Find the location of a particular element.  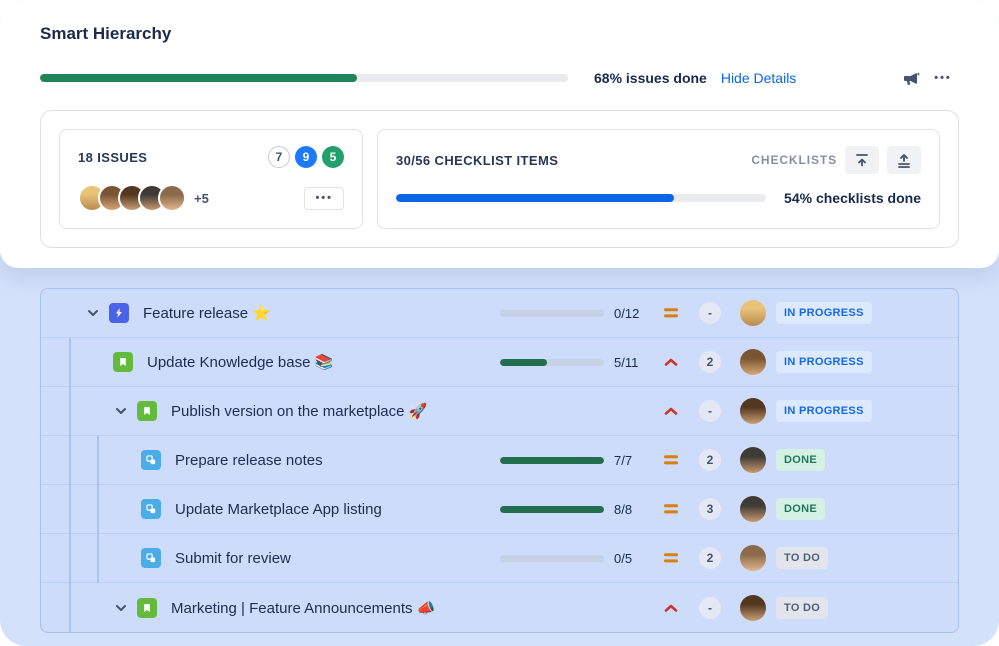

row-left: Update Knowledge base 📚 is located at coordinates (270, 362).